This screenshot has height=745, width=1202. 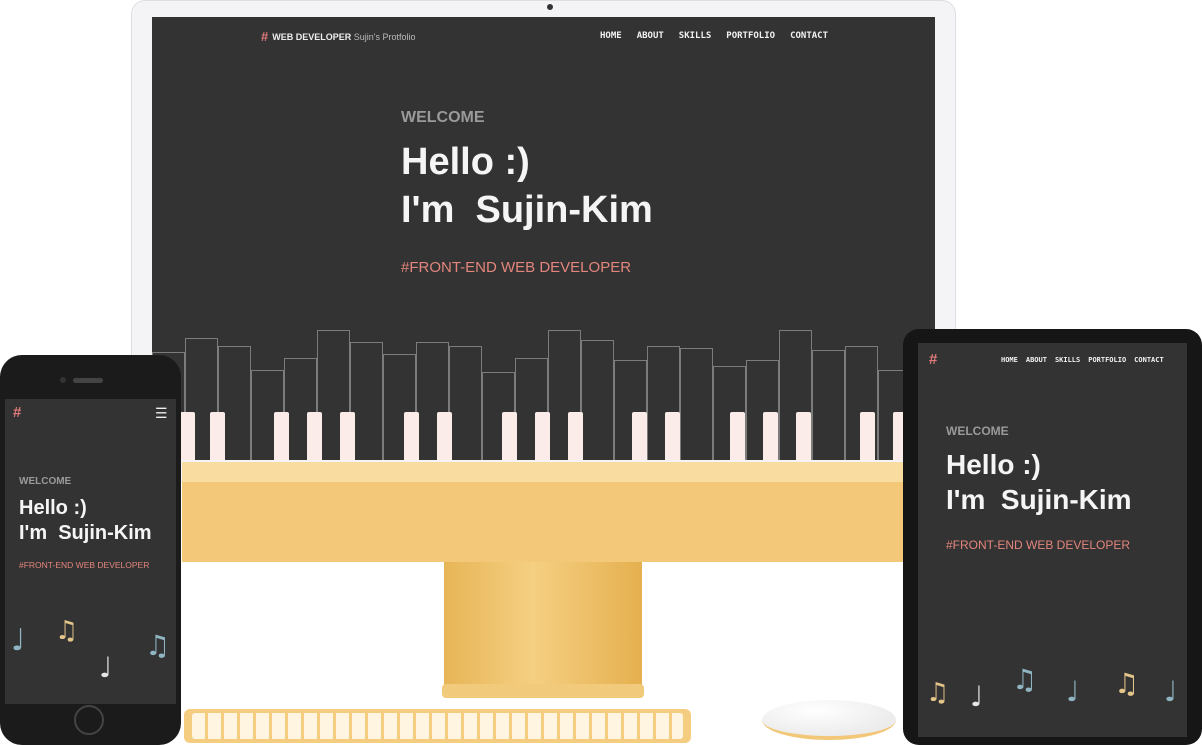 I want to click on phone-tagline: #FRONT-END WEB DEVELOPER, so click(x=84, y=565).